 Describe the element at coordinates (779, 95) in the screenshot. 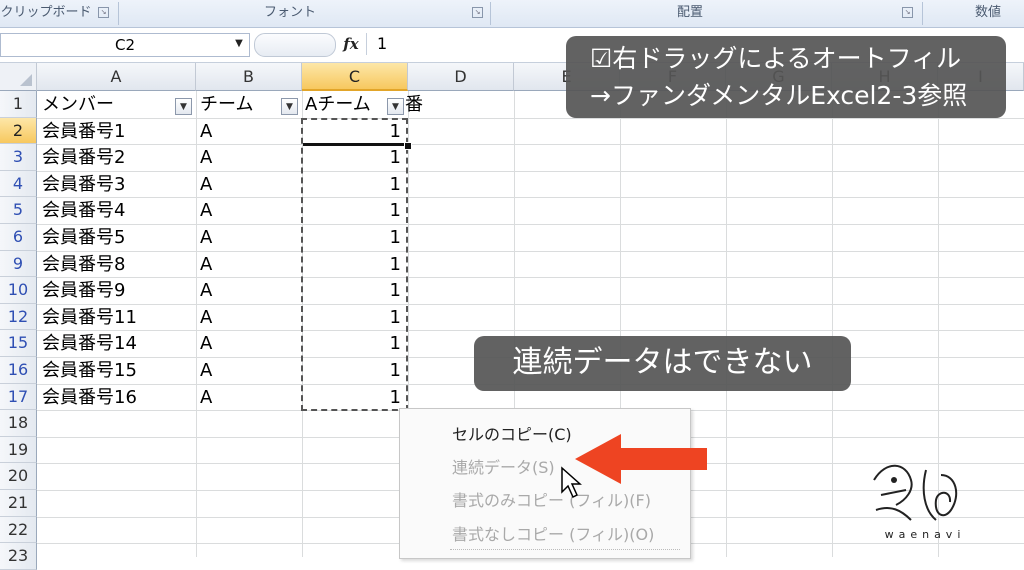

I see `callout-line: →ファンダメンタルExcel2-3参照` at that location.